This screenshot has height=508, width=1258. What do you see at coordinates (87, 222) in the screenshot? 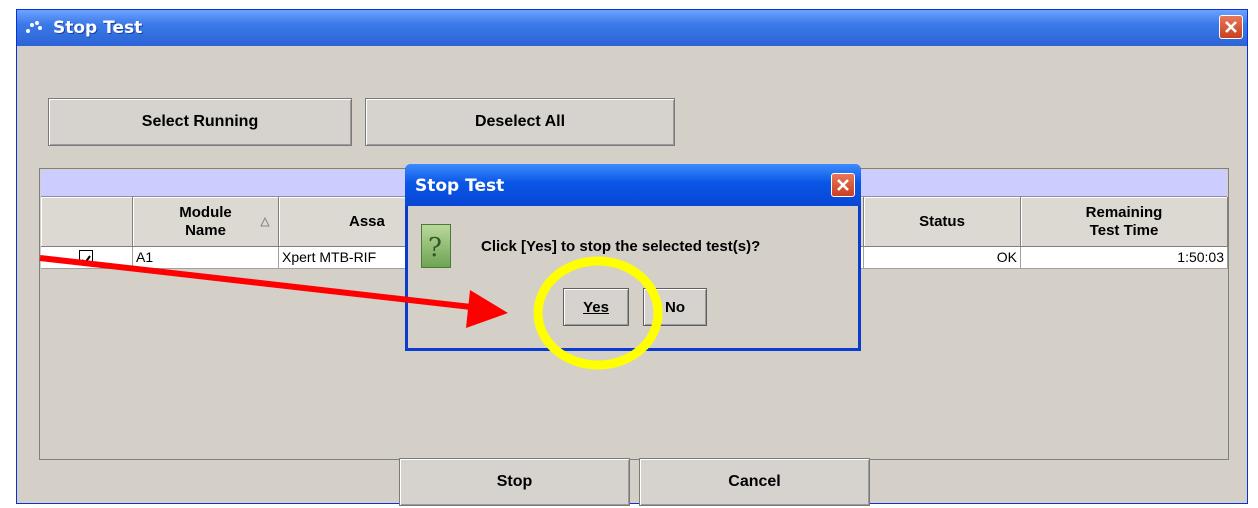
I see `header-select` at bounding box center [87, 222].